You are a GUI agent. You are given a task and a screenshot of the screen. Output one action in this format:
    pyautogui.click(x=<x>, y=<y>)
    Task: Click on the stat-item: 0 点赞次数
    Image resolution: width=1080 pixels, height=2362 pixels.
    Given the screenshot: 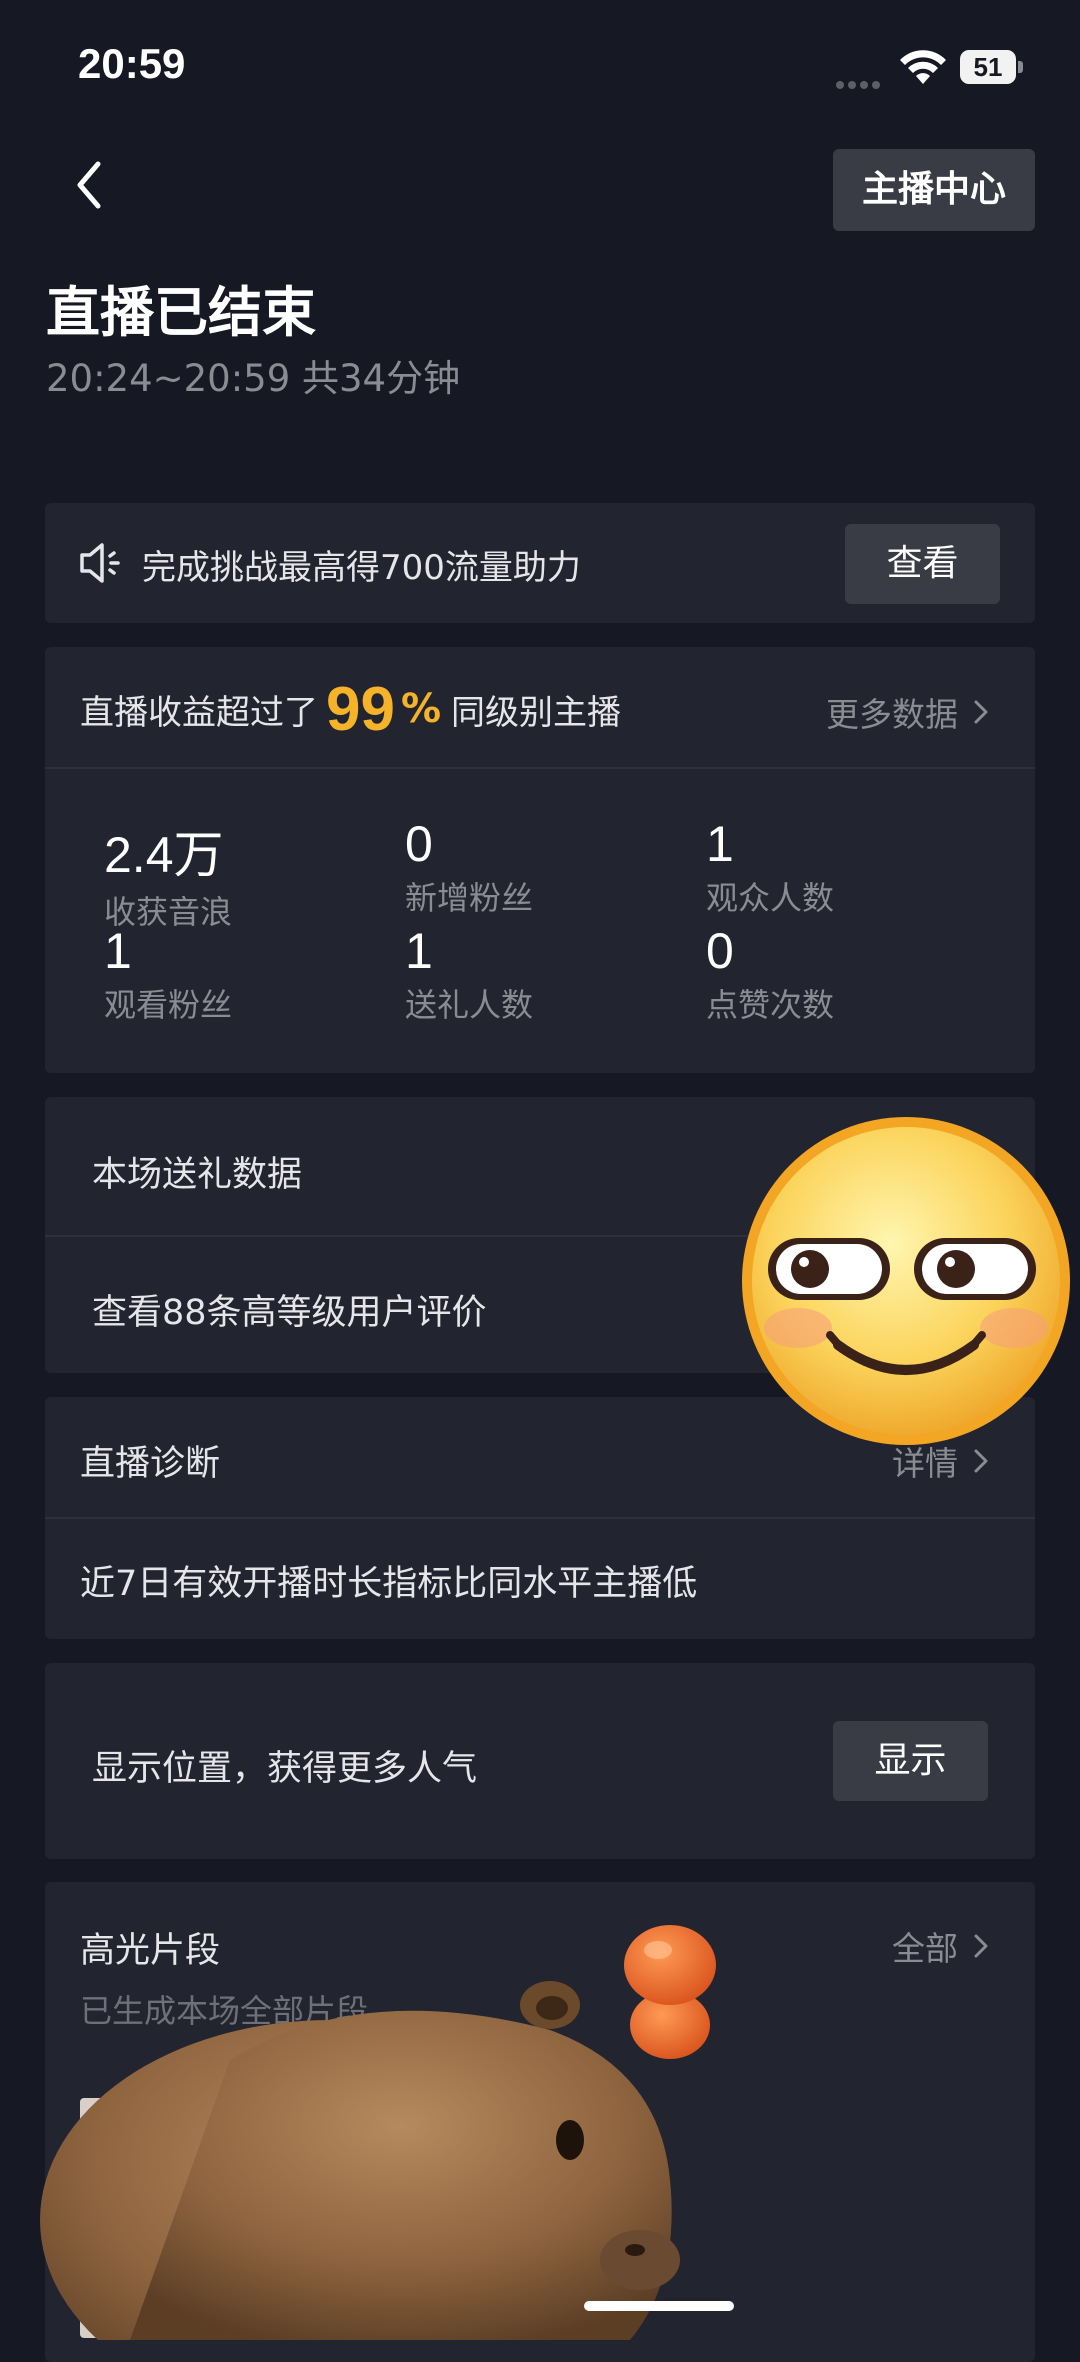 What is the action you would take?
    pyautogui.click(x=770, y=974)
    